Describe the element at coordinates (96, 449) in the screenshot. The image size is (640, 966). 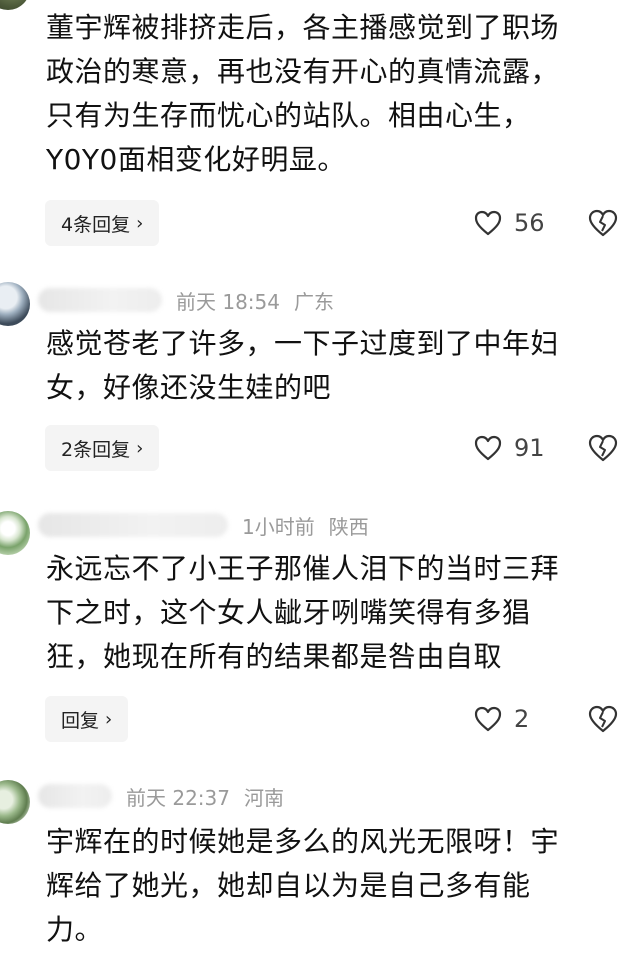
I see `reply-label: 2条回复` at that location.